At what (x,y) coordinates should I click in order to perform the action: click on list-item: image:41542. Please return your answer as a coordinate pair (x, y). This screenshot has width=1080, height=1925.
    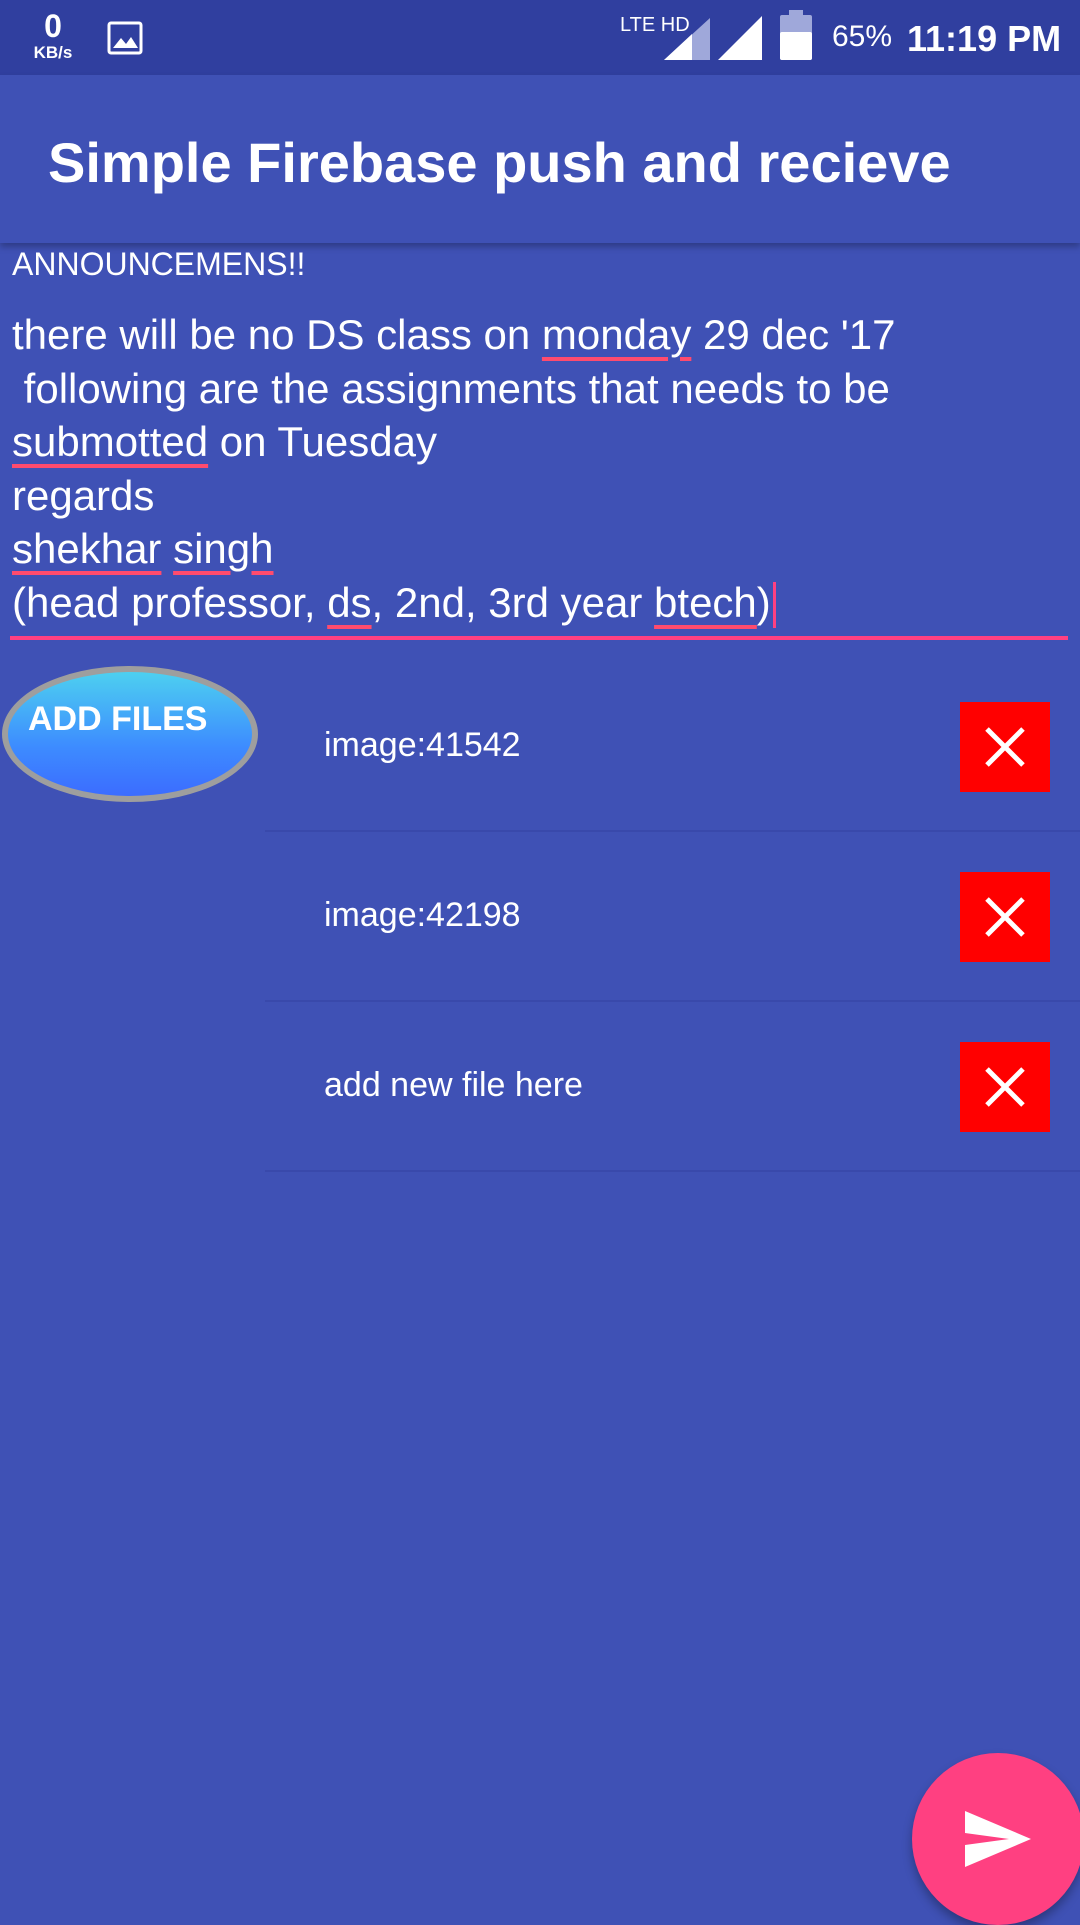
    Looking at the image, I should click on (672, 747).